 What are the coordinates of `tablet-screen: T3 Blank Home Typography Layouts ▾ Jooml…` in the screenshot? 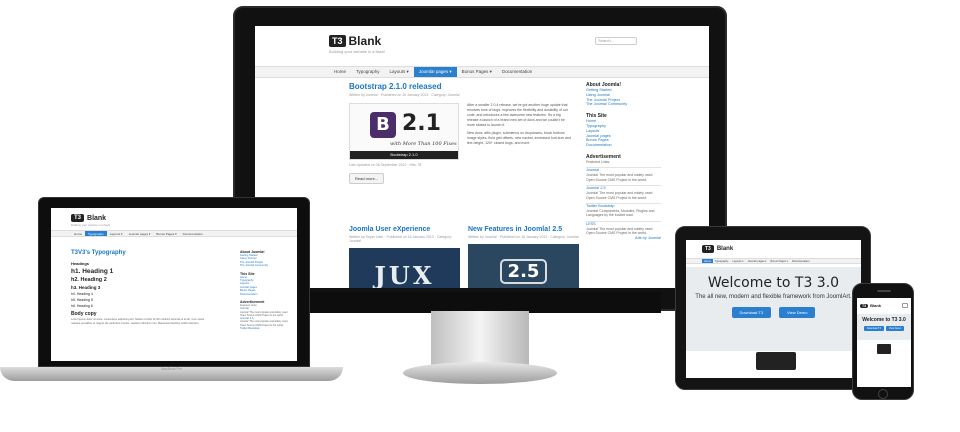 It's located at (773, 309).